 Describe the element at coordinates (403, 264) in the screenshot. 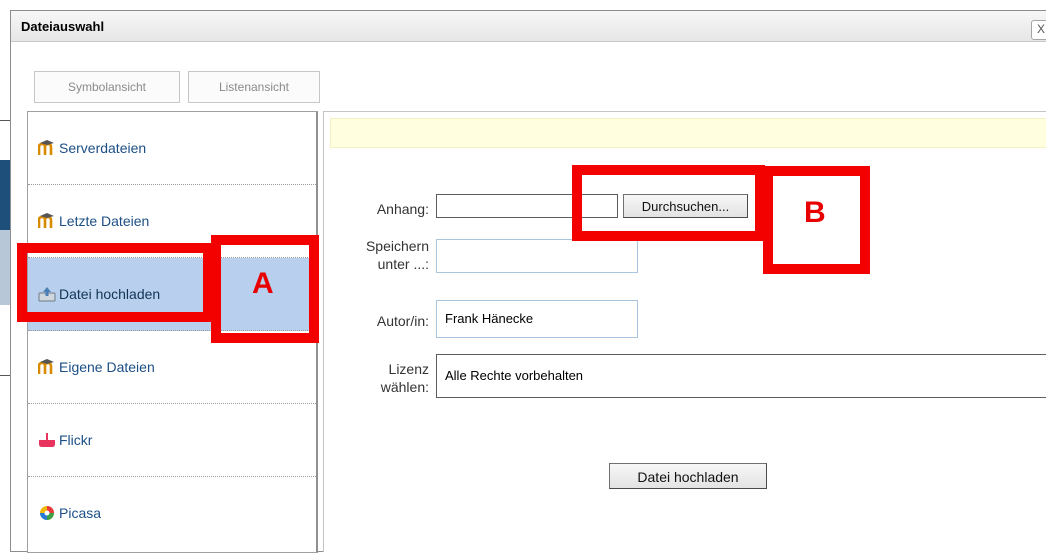

I see `save-as-label-line-2: unter ...:` at that location.